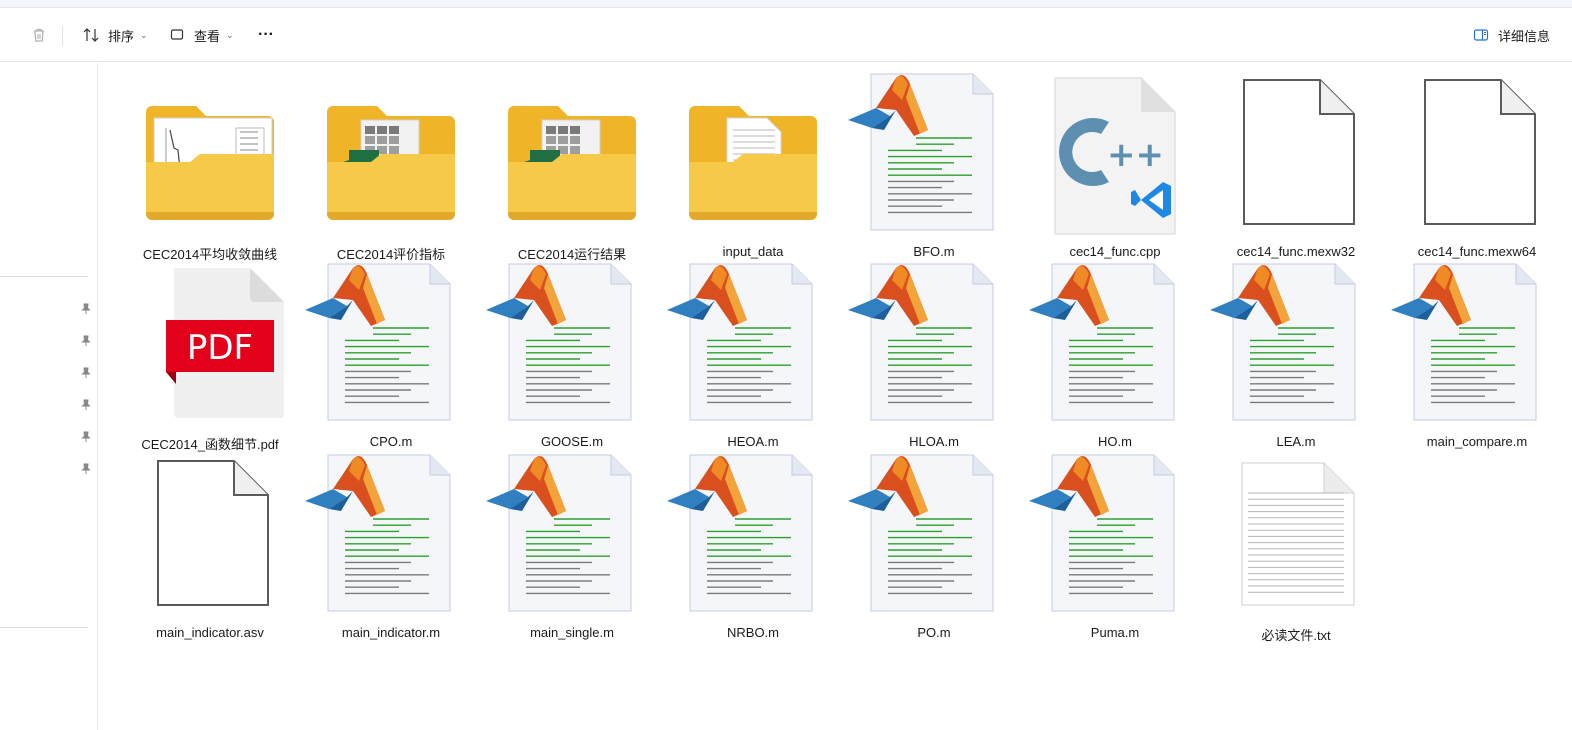 This screenshot has width=1572, height=730. Describe the element at coordinates (753, 251) in the screenshot. I see `file-name-label: input_data` at that location.